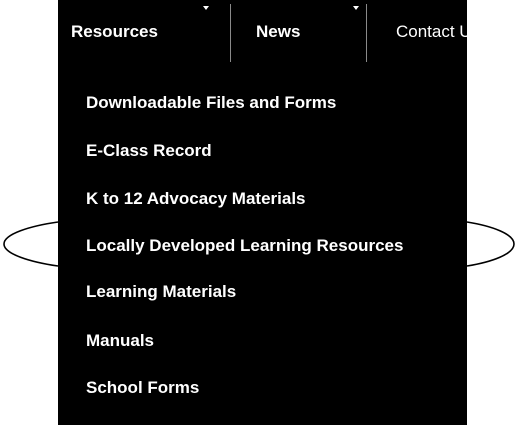  Describe the element at coordinates (211, 103) in the screenshot. I see `dropdown-item-downloadable-files-and-forms: Downloadable Files and Forms` at that location.